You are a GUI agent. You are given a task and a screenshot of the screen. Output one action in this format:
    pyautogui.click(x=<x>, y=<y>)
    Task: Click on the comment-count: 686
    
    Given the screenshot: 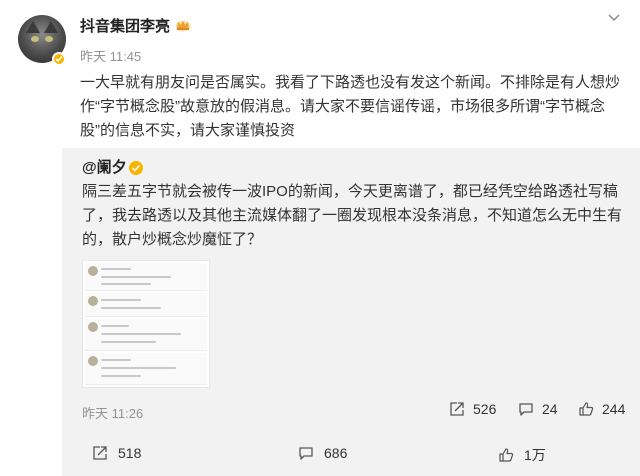 What is the action you would take?
    pyautogui.click(x=336, y=453)
    